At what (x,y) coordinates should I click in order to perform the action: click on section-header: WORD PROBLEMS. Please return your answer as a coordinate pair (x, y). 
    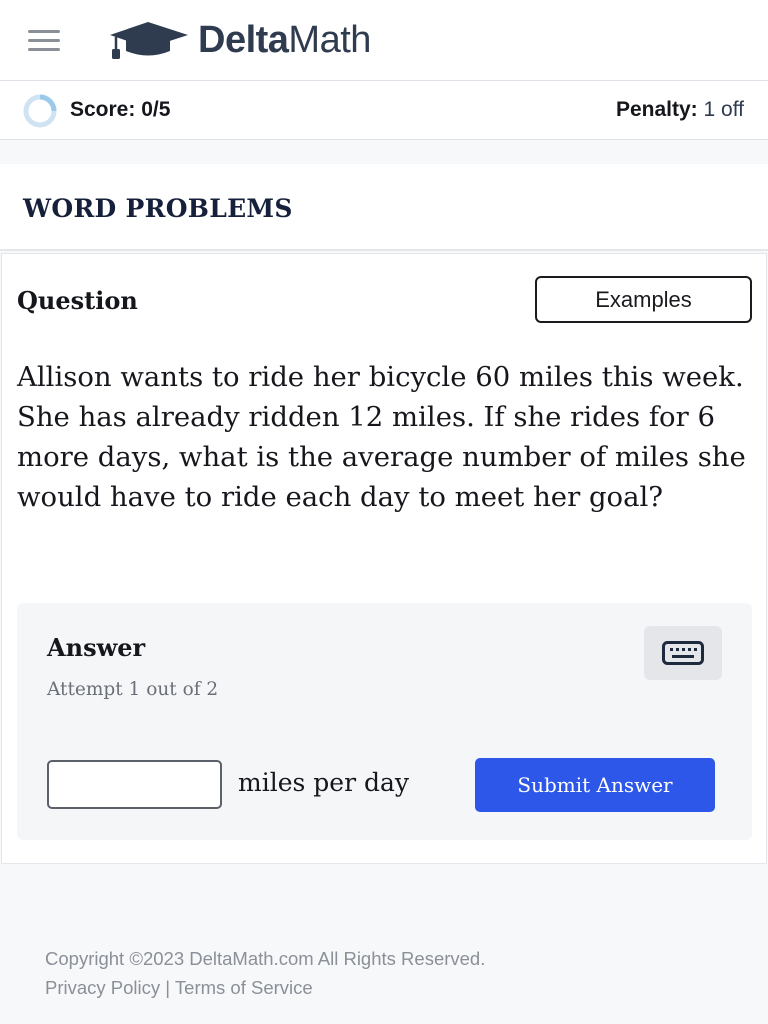
    Looking at the image, I should click on (384, 207).